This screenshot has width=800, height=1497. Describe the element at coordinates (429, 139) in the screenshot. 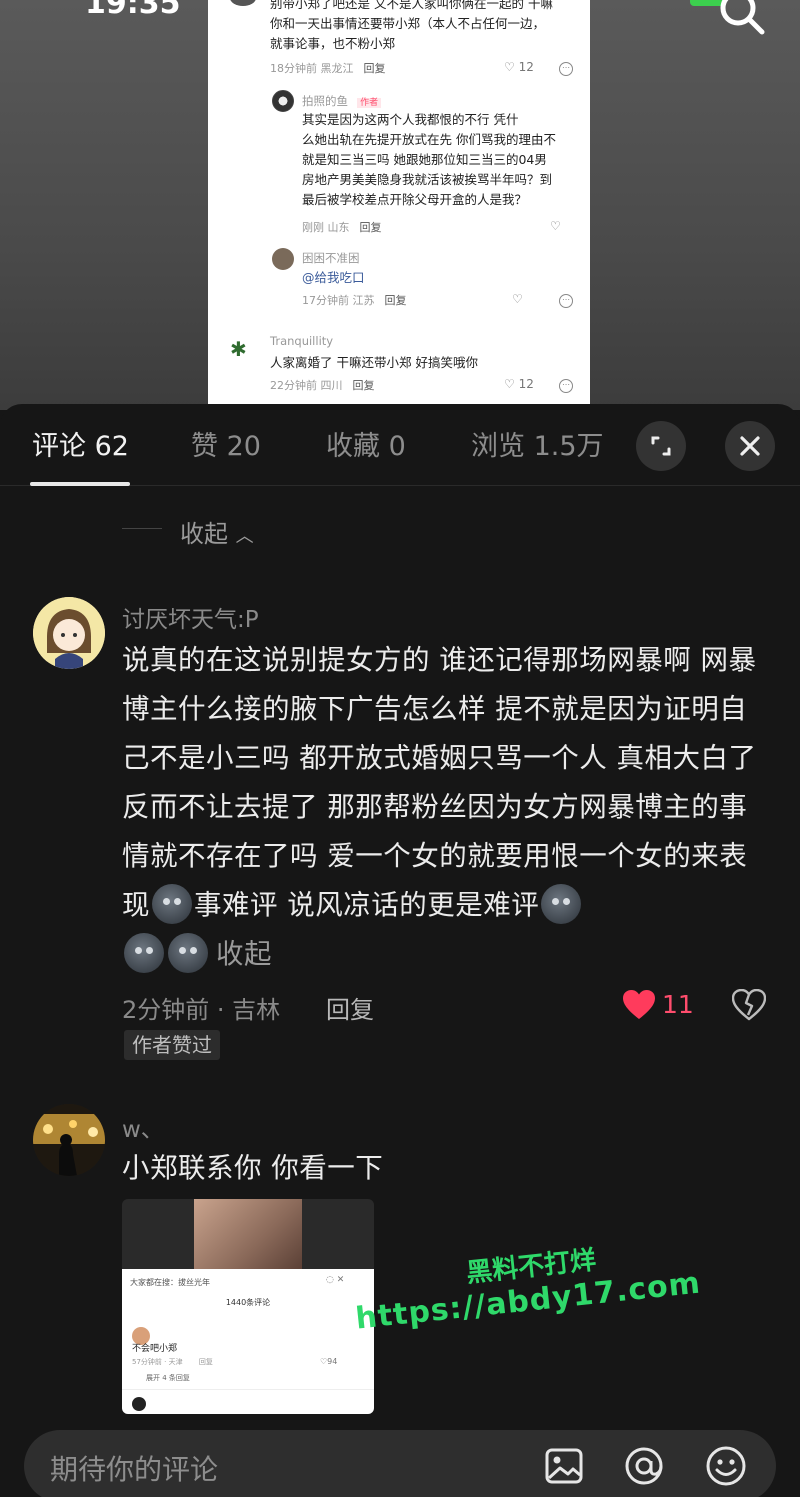

I see `shot-line: 么她出轨在先提开放式在先 你们骂我的理由不` at that location.